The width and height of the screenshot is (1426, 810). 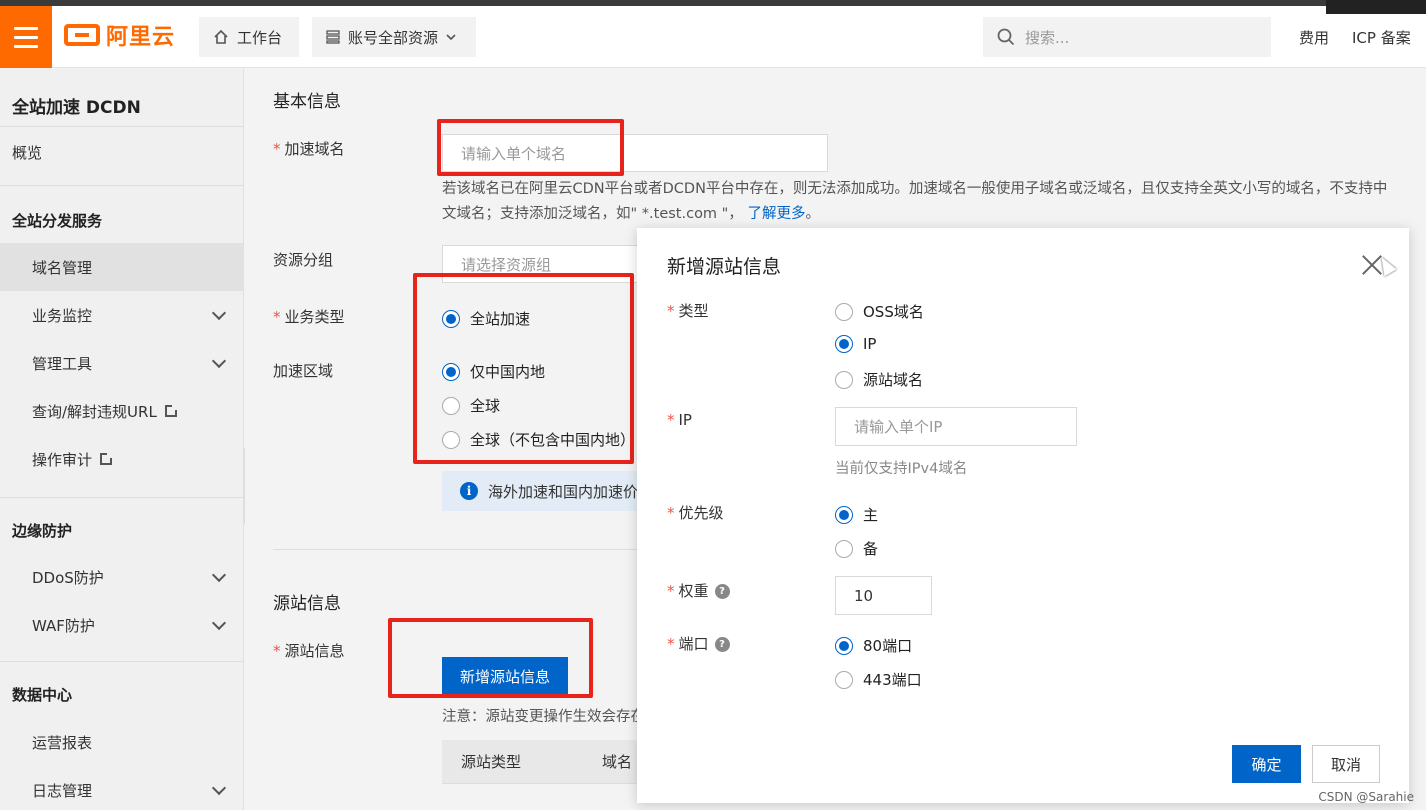 I want to click on top-strip, so click(x=713, y=3).